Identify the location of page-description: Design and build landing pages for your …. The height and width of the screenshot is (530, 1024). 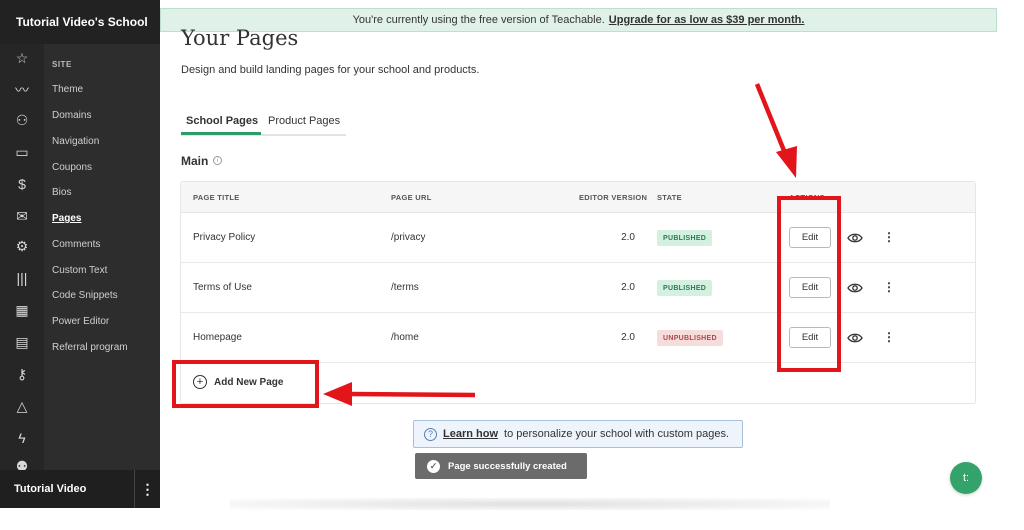
(330, 70).